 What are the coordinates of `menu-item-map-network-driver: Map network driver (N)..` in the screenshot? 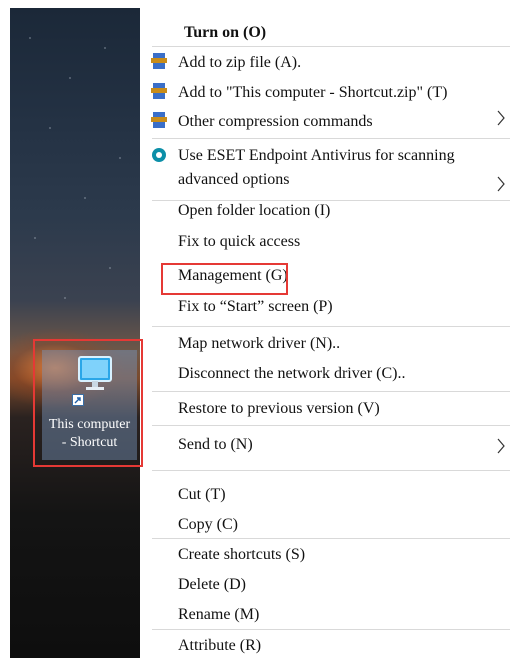 It's located at (259, 344).